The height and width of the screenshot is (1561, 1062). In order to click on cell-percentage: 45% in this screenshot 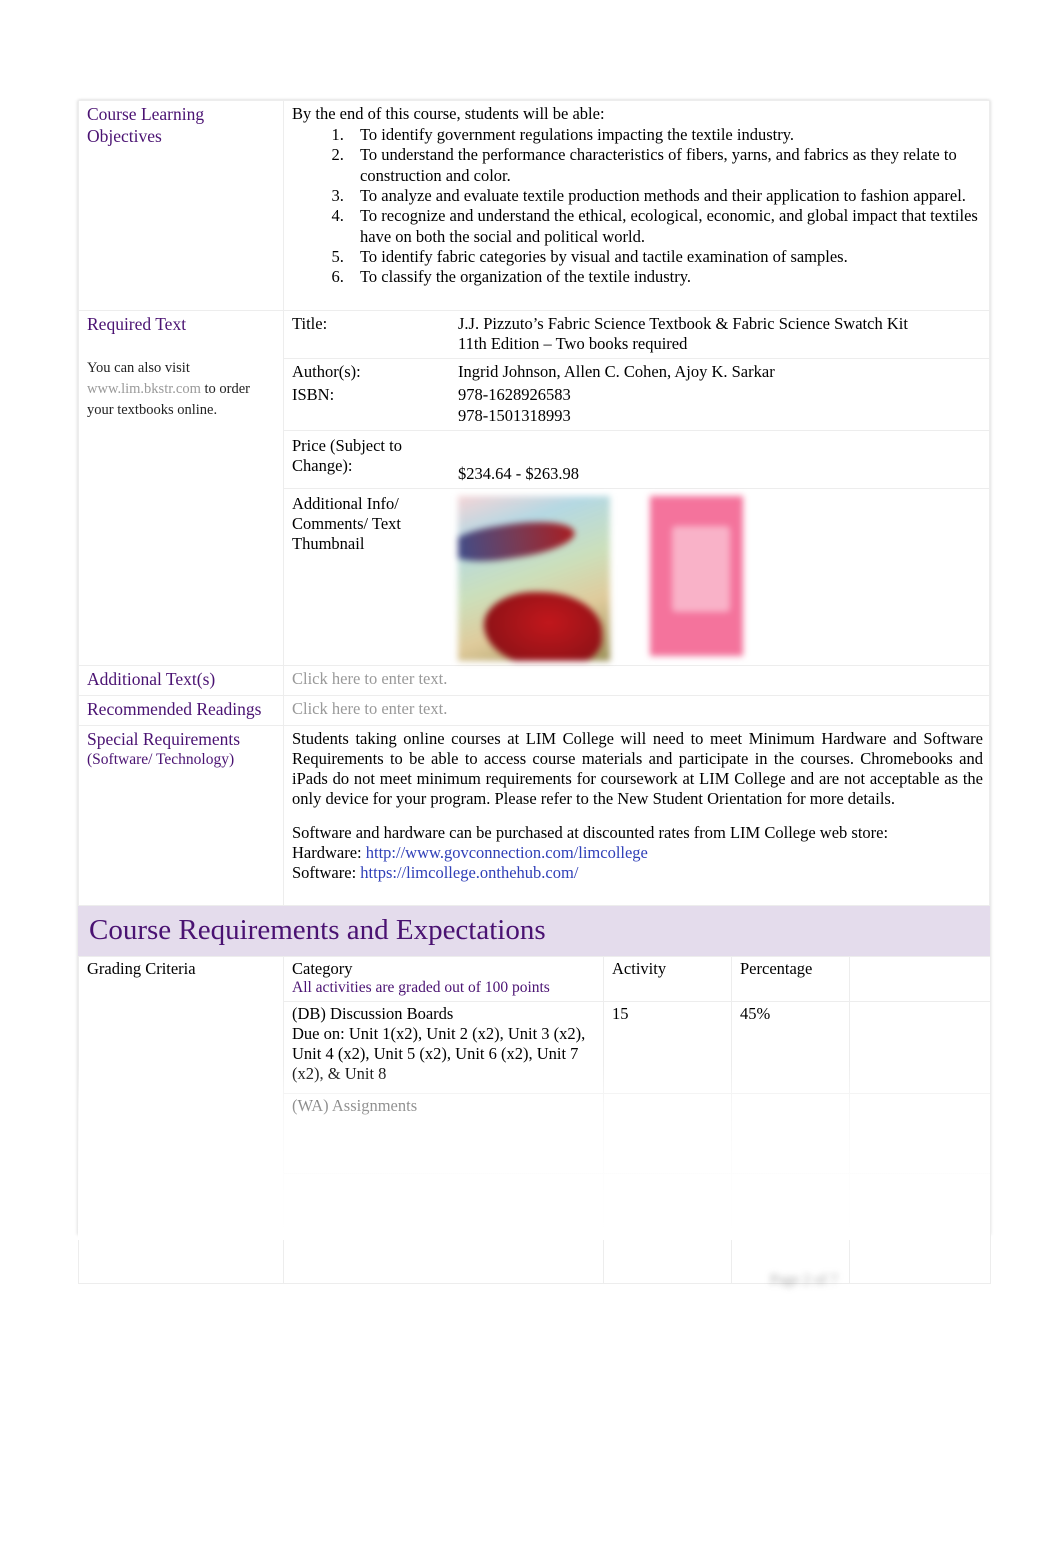, I will do `click(790, 1047)`.